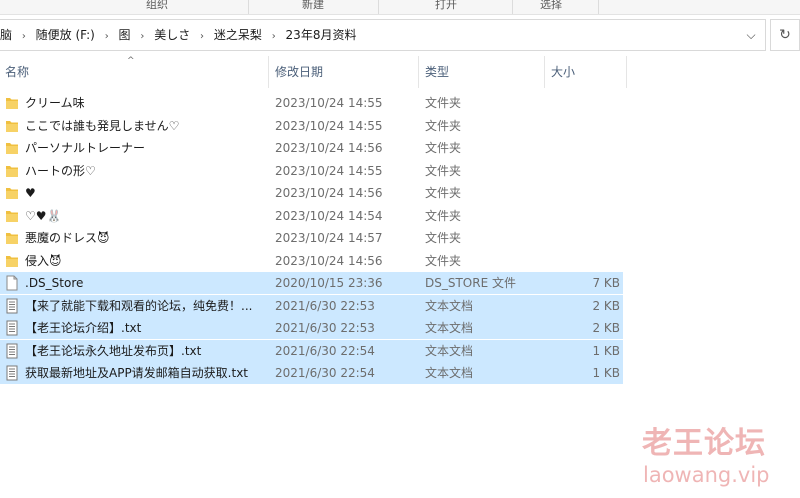 The width and height of the screenshot is (800, 498). Describe the element at coordinates (344, 72) in the screenshot. I see `column-header-date: 修改日期` at that location.